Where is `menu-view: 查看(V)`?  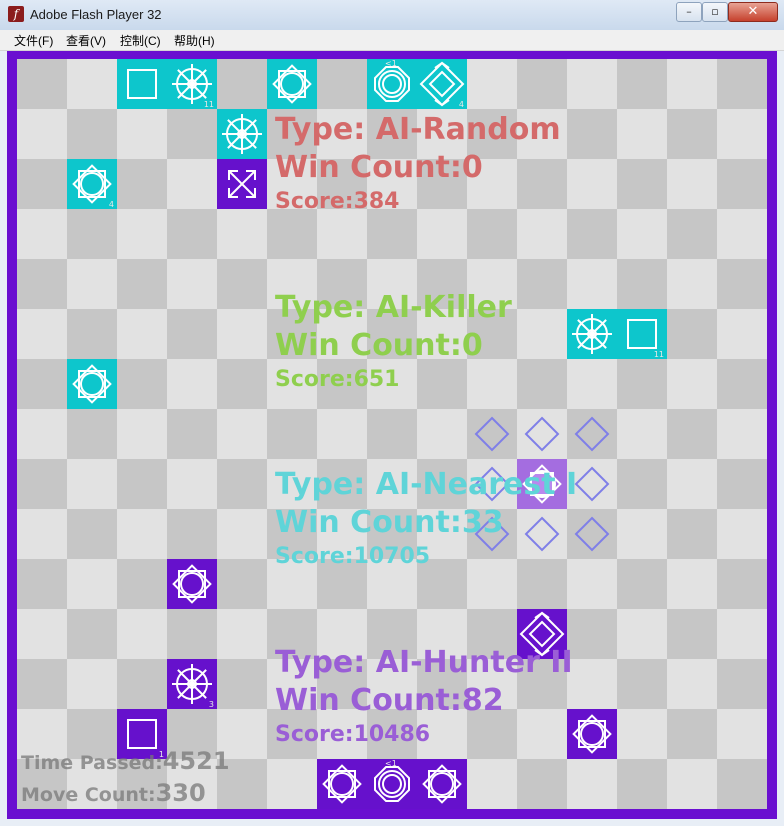
menu-view: 查看(V) is located at coordinates (86, 40).